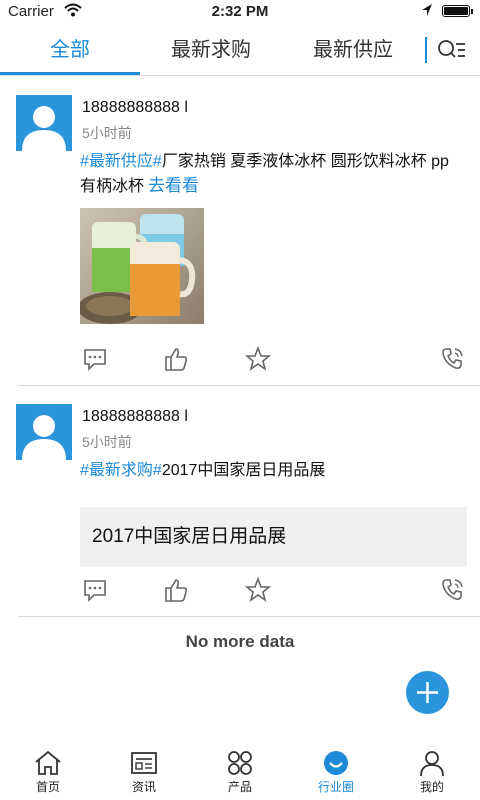 The height and width of the screenshot is (800, 480). Describe the element at coordinates (211, 50) in the screenshot. I see `tab-latest-purchase: 最新求购` at that location.